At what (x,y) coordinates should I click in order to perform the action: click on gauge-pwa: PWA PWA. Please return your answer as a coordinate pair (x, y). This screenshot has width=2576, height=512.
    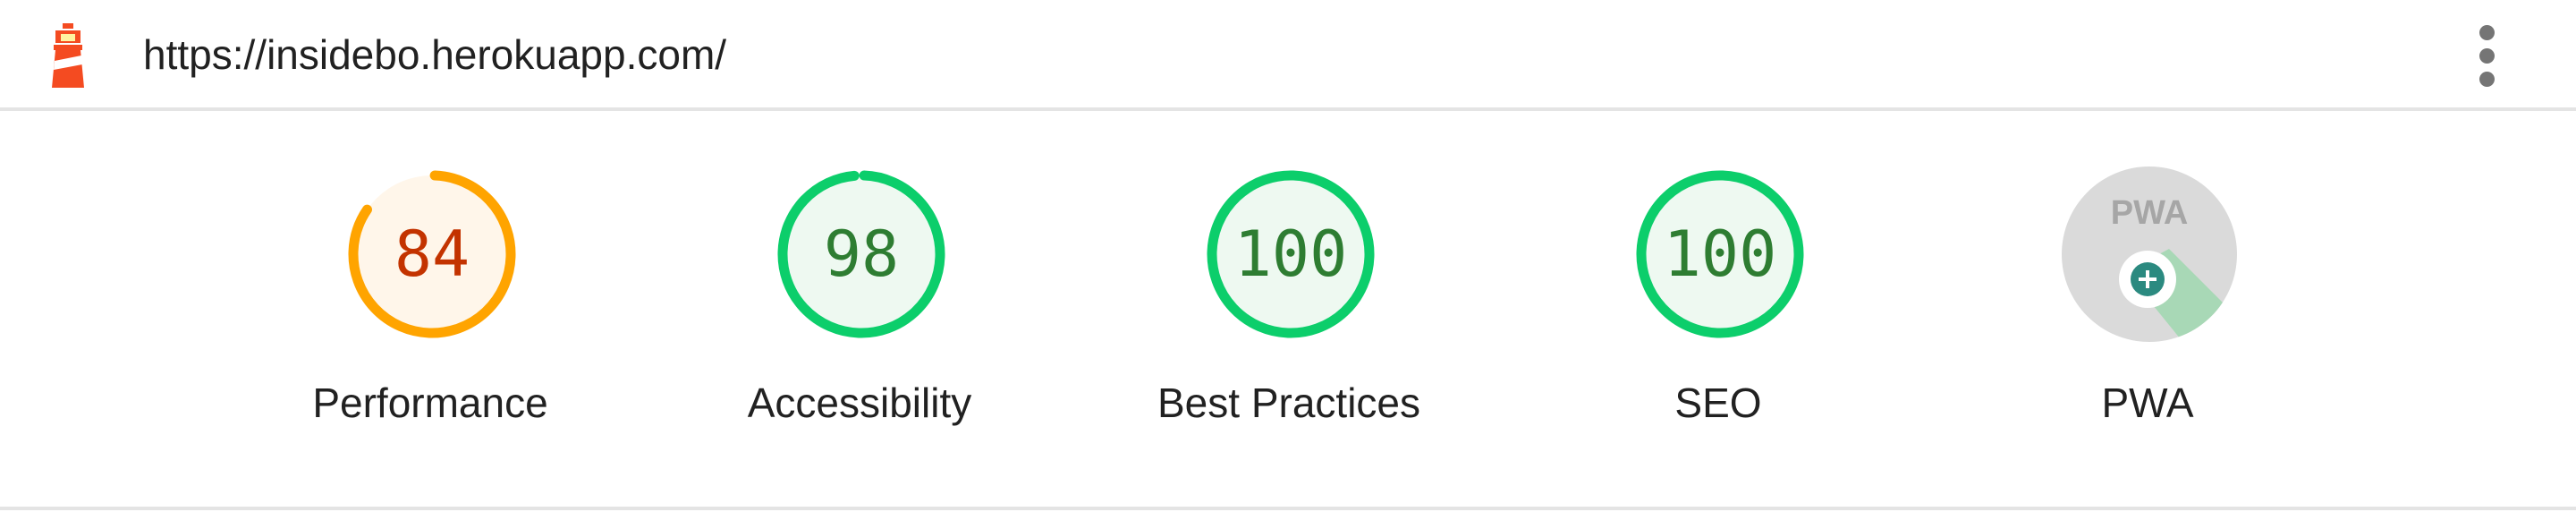
    Looking at the image, I should click on (2147, 309).